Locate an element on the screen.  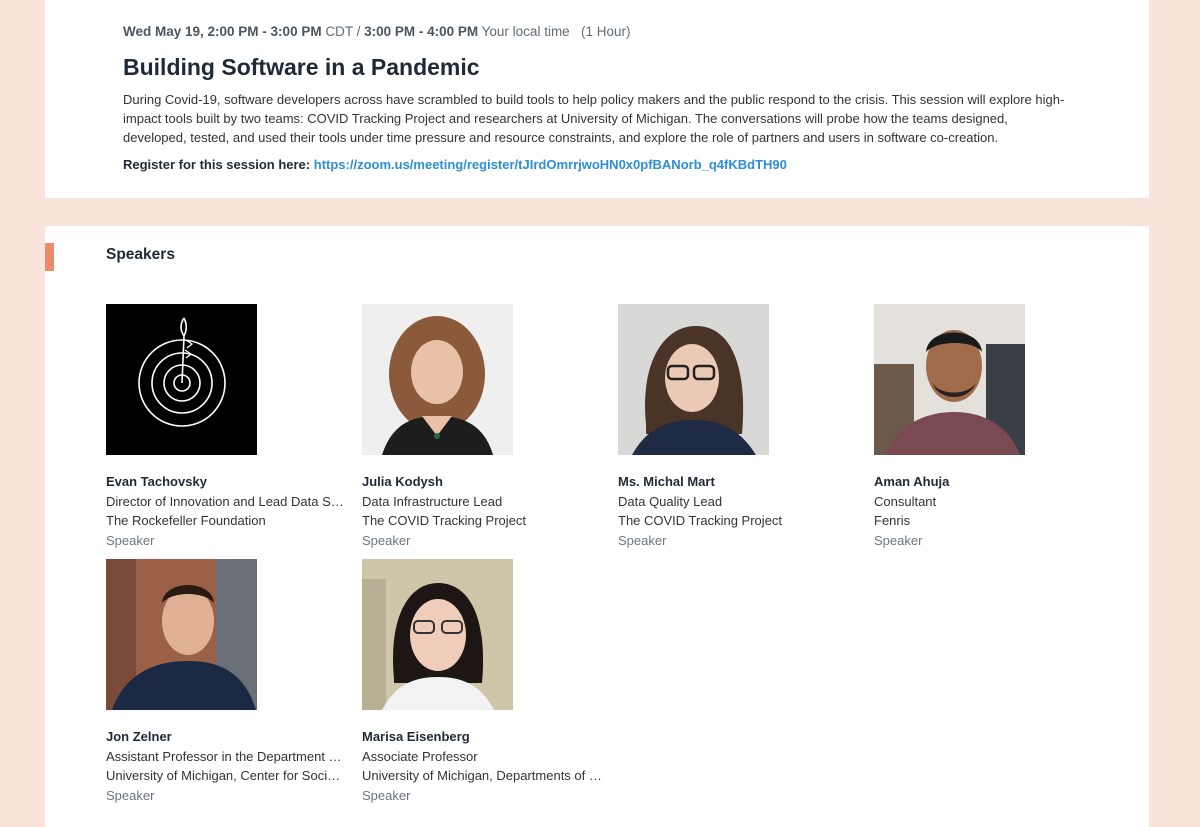
speaker-photo-logo is located at coordinates (181, 379).